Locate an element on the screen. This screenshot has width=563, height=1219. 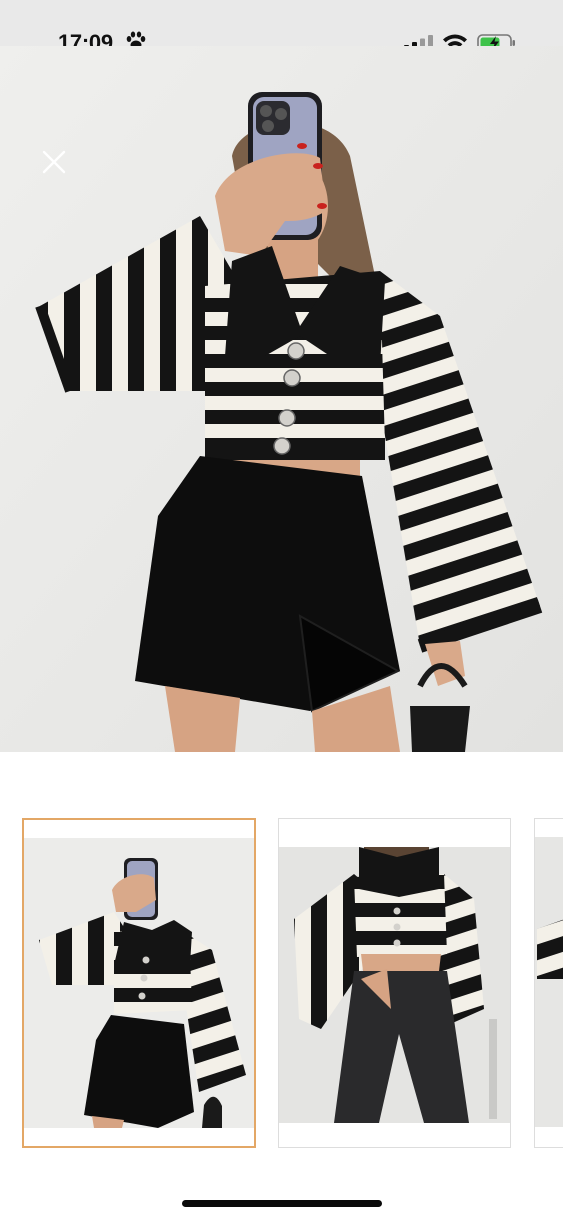
home-indicator is located at coordinates (282, 1203).